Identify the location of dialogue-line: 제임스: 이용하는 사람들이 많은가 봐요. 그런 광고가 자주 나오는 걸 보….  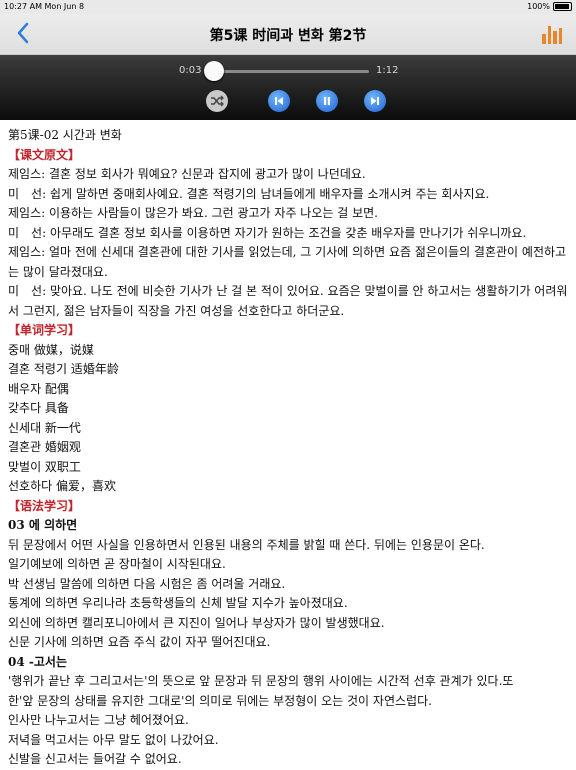
(193, 213).